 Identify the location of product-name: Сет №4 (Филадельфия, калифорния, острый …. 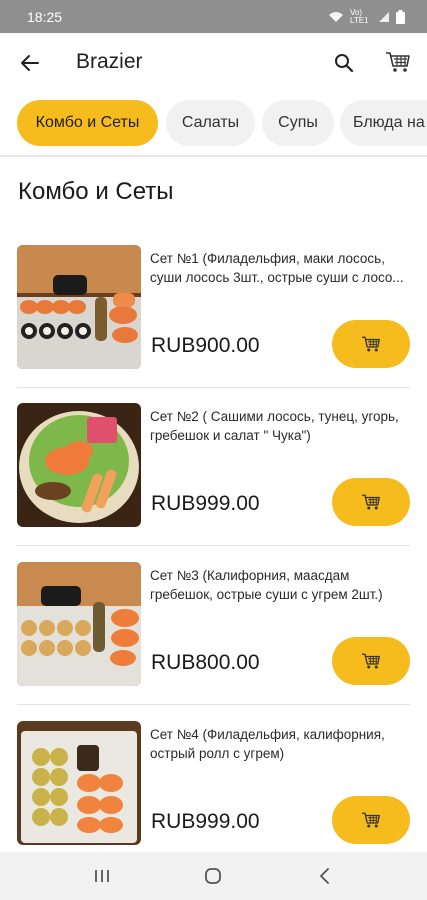
(267, 744).